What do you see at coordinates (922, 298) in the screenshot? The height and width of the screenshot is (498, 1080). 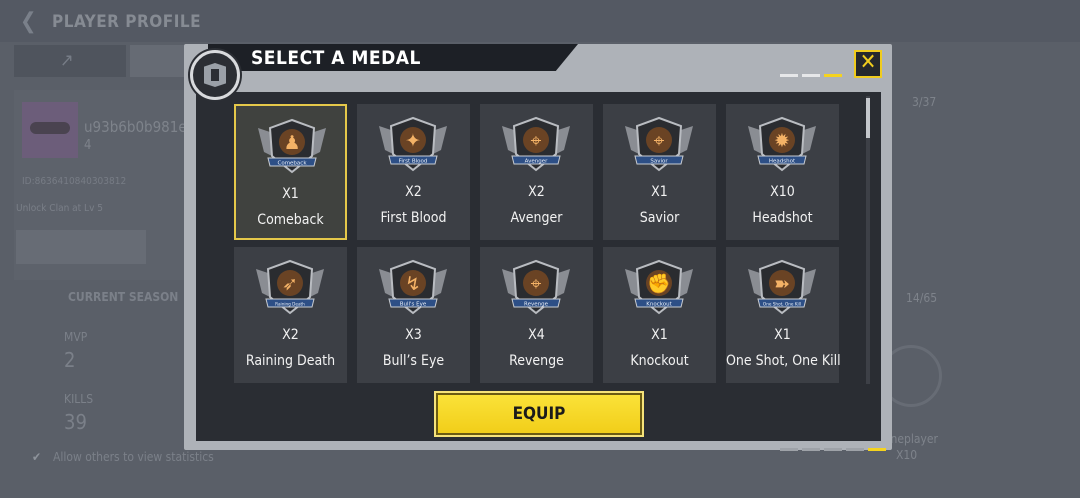 I see `medal-count-mid: 14/65` at bounding box center [922, 298].